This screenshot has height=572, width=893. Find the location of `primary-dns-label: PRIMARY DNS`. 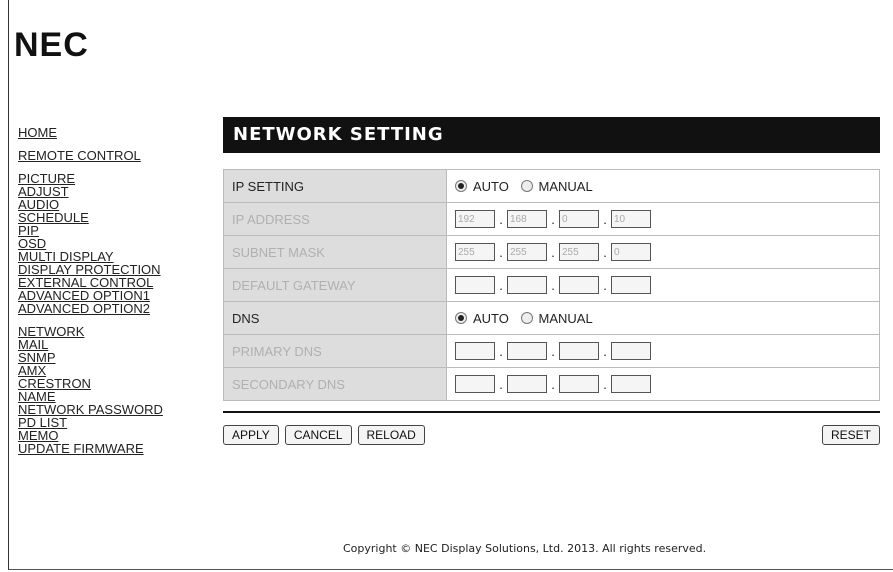

primary-dns-label: PRIMARY DNS is located at coordinates (335, 351).